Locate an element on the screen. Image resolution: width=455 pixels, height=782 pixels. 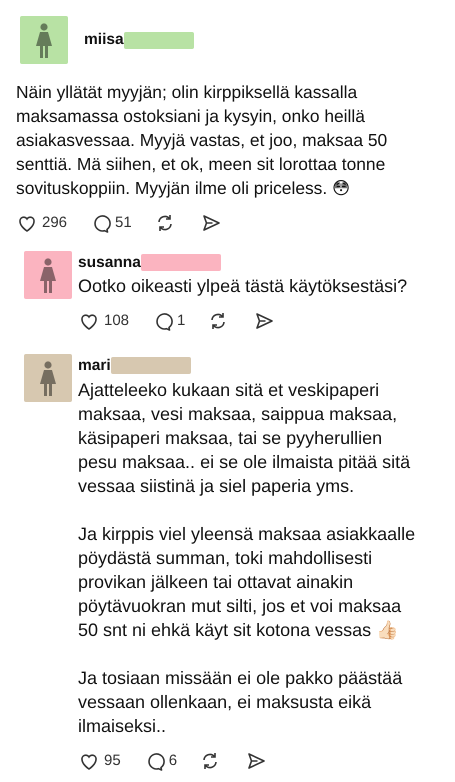
like-button: 95 is located at coordinates (99, 761).